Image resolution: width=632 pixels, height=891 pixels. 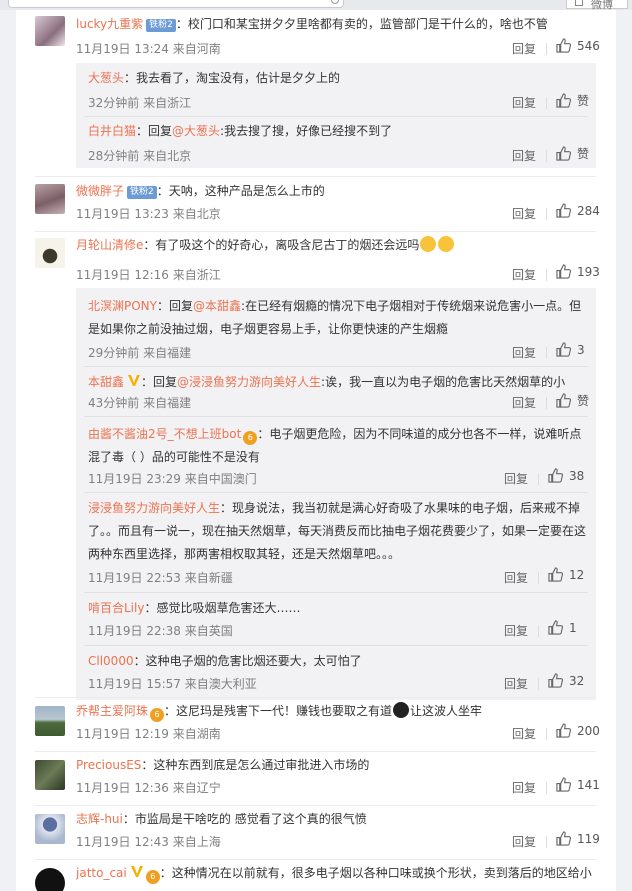 What do you see at coordinates (112, 131) in the screenshot?
I see `username: 白井白猫` at bounding box center [112, 131].